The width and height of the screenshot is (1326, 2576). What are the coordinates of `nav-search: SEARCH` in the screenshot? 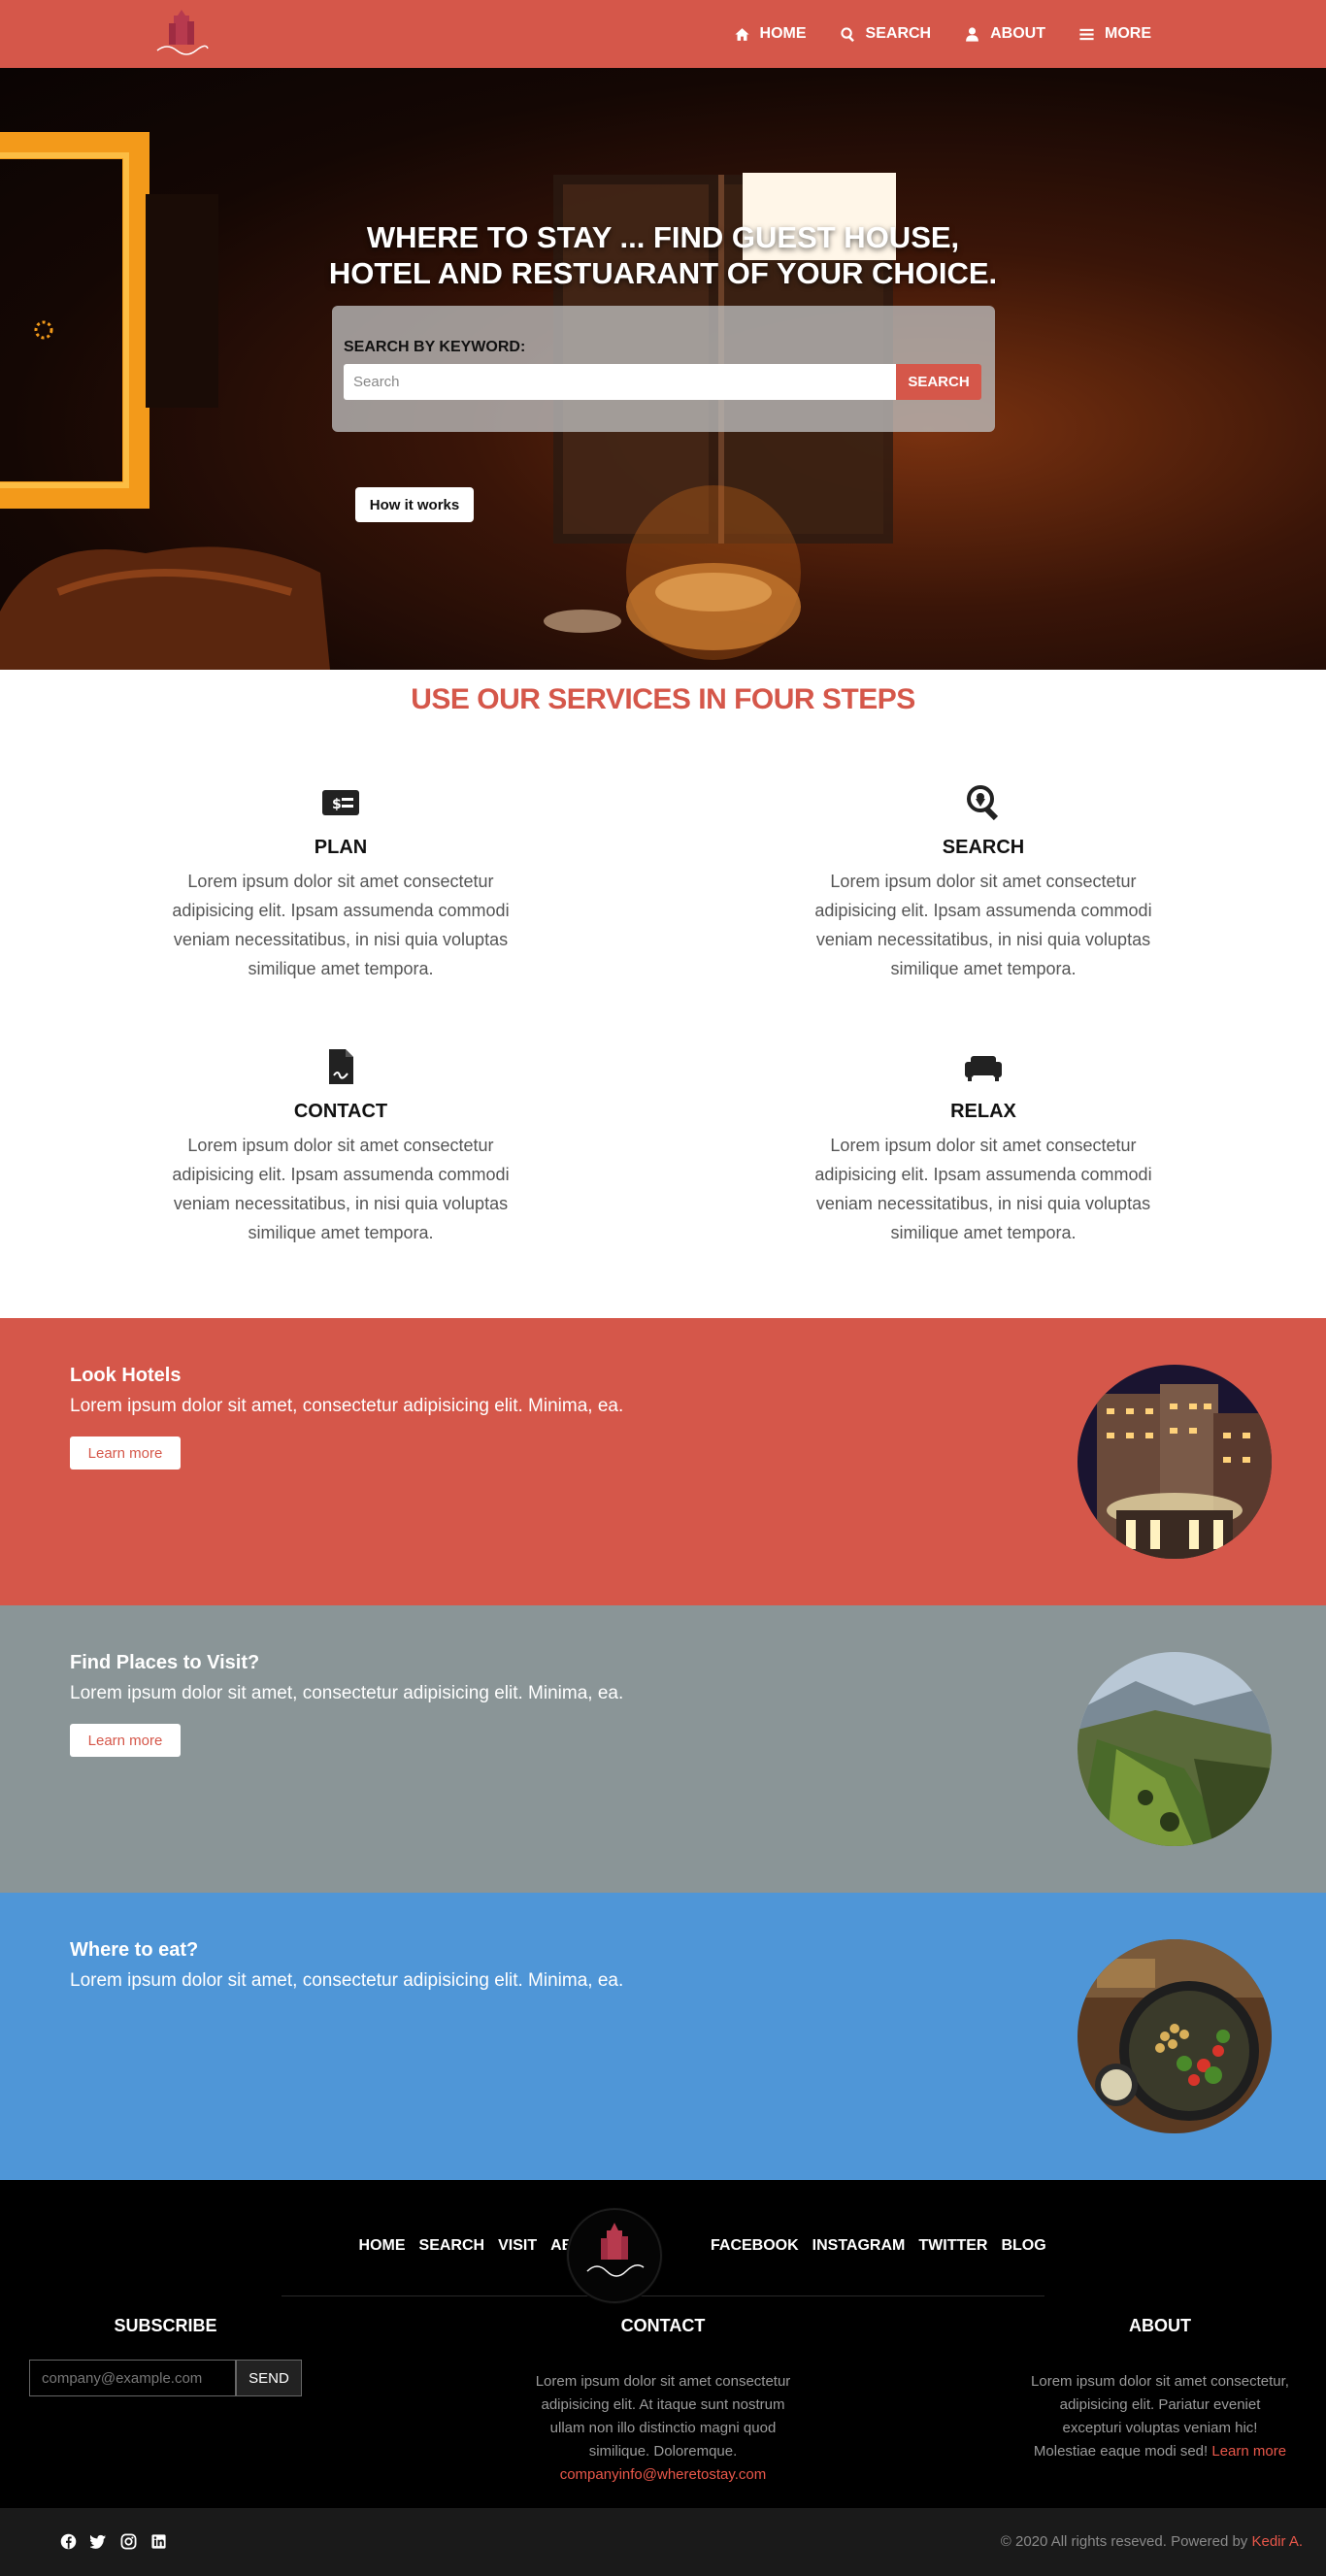 It's located at (886, 34).